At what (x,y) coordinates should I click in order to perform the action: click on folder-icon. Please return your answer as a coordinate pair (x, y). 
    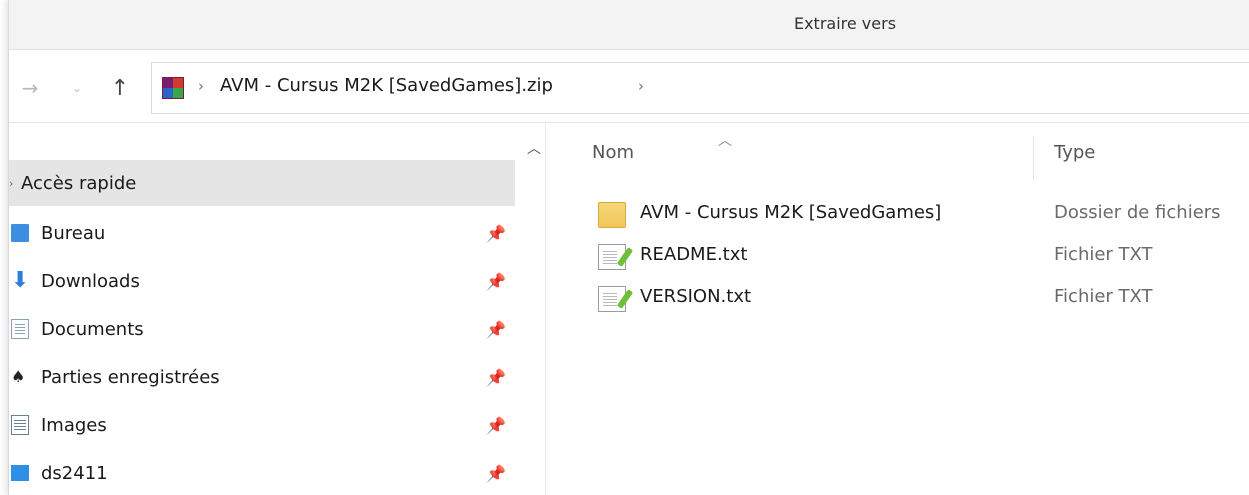
    Looking at the image, I should click on (612, 215).